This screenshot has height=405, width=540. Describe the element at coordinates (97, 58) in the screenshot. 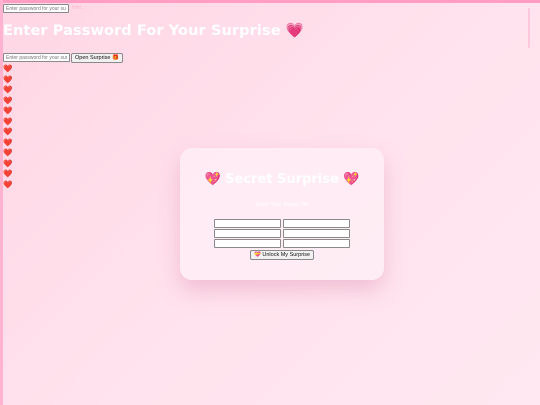

I see `open-surprise-button: Open Surprise 🎁` at that location.